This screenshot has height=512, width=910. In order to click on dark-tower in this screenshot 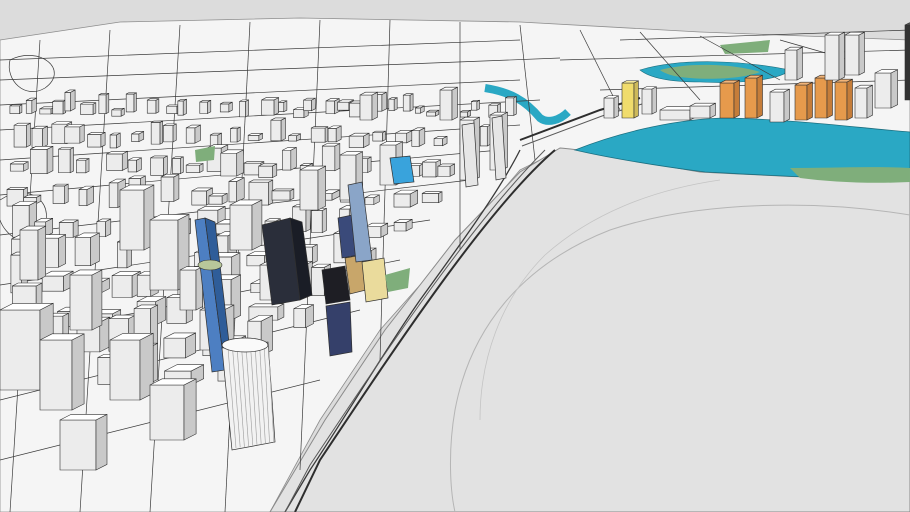, I will do `click(907, 61)`.